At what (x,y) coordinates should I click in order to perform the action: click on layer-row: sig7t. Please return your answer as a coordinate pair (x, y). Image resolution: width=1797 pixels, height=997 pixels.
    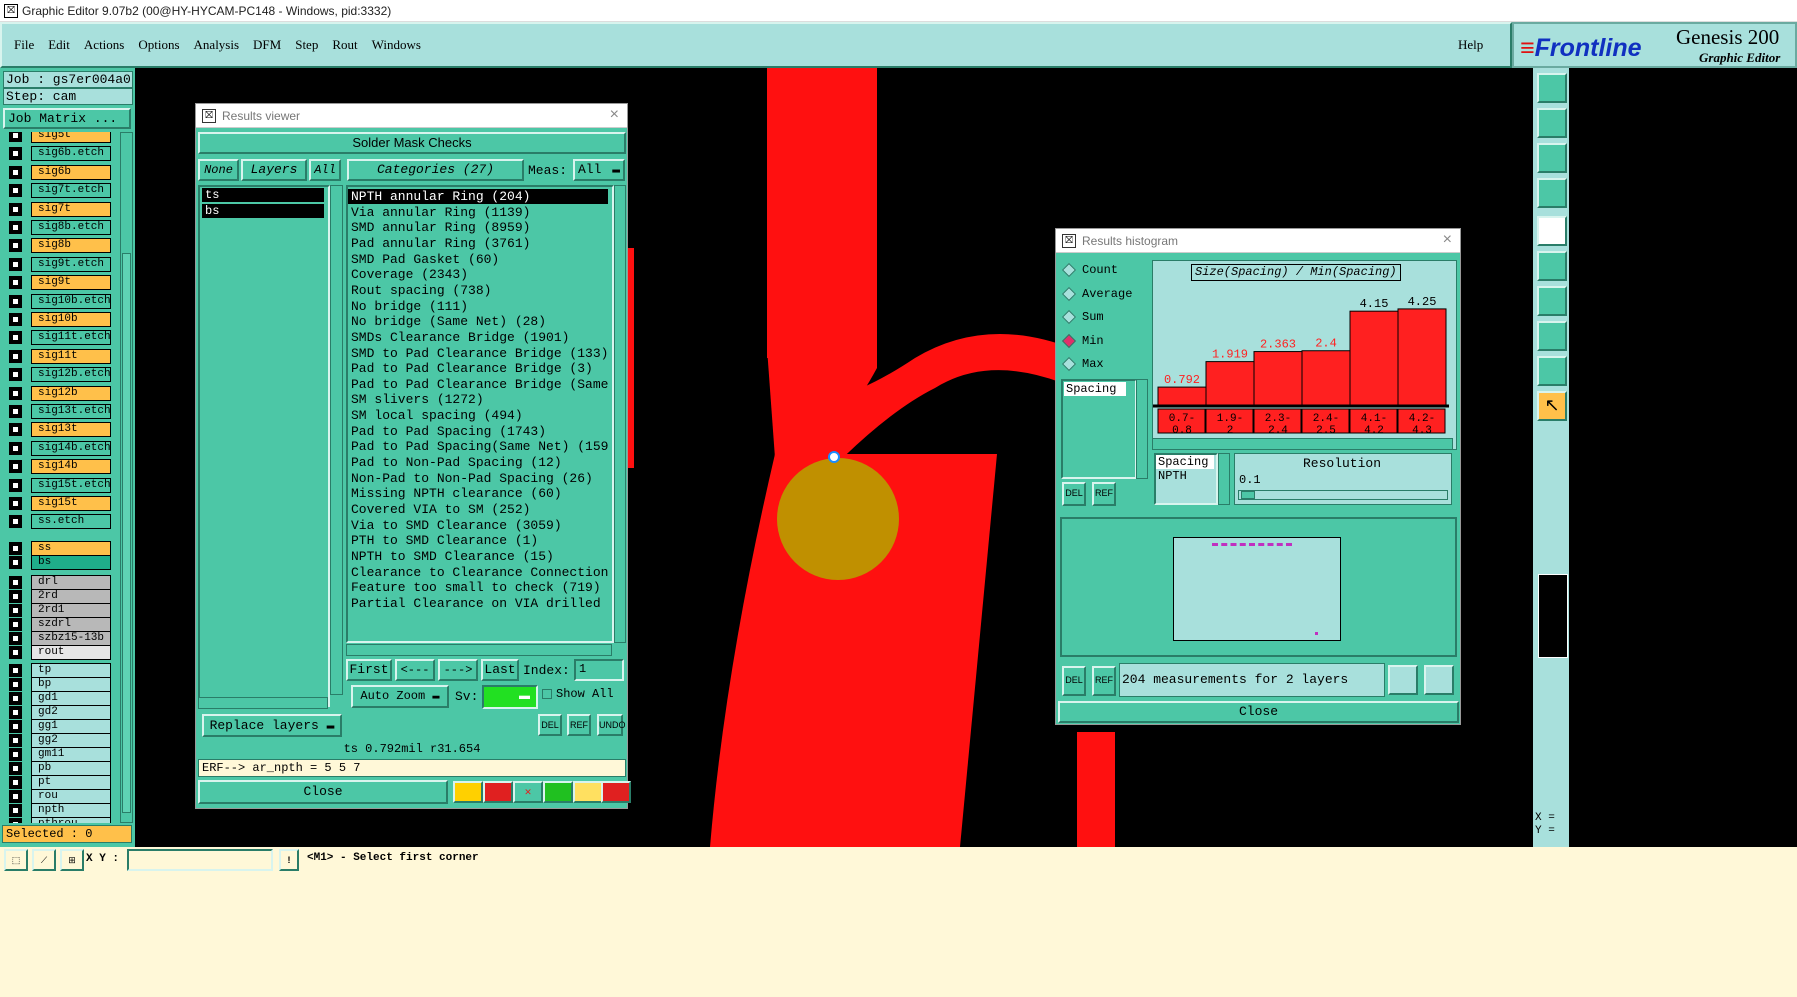
    Looking at the image, I should click on (60, 209).